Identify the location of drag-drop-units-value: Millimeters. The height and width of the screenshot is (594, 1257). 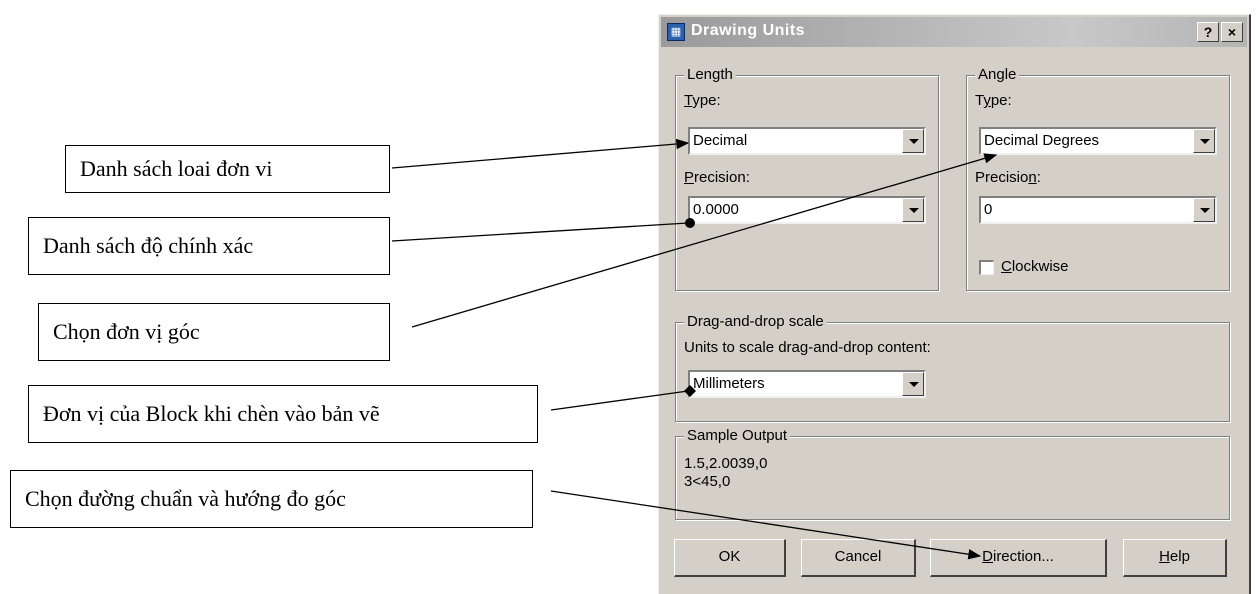
(729, 383).